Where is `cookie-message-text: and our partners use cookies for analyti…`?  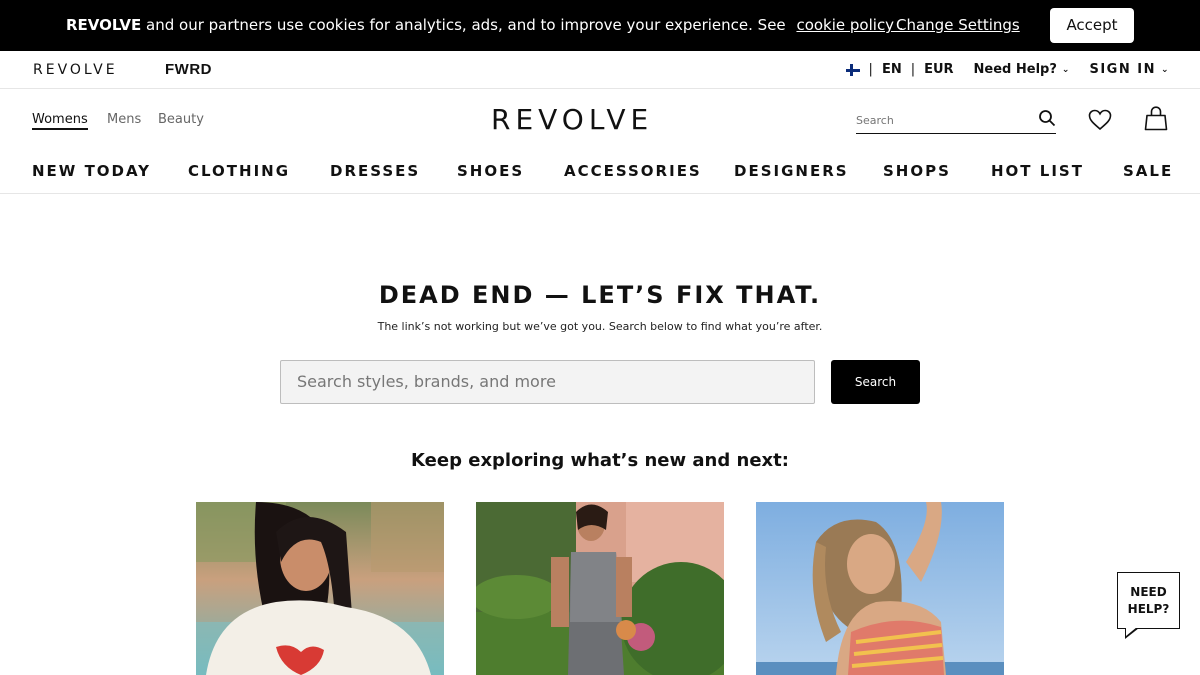 cookie-message-text: and our partners use cookies for analyti… is located at coordinates (466, 25).